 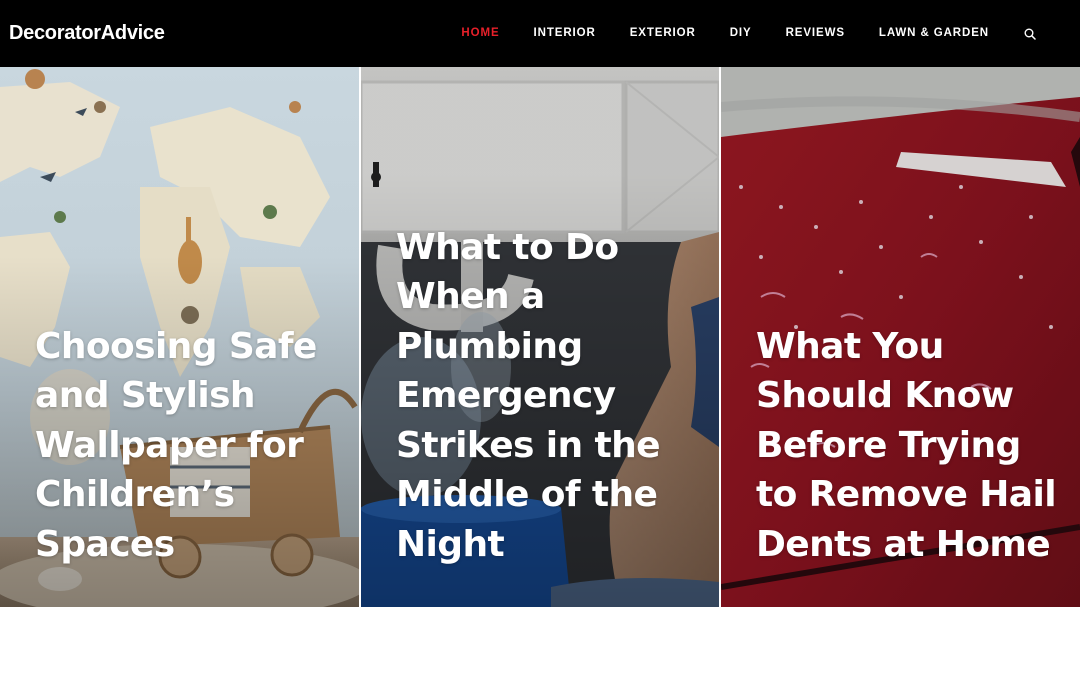 What do you see at coordinates (663, 33) in the screenshot?
I see `nav-item-exterior: EXTERIOR` at bounding box center [663, 33].